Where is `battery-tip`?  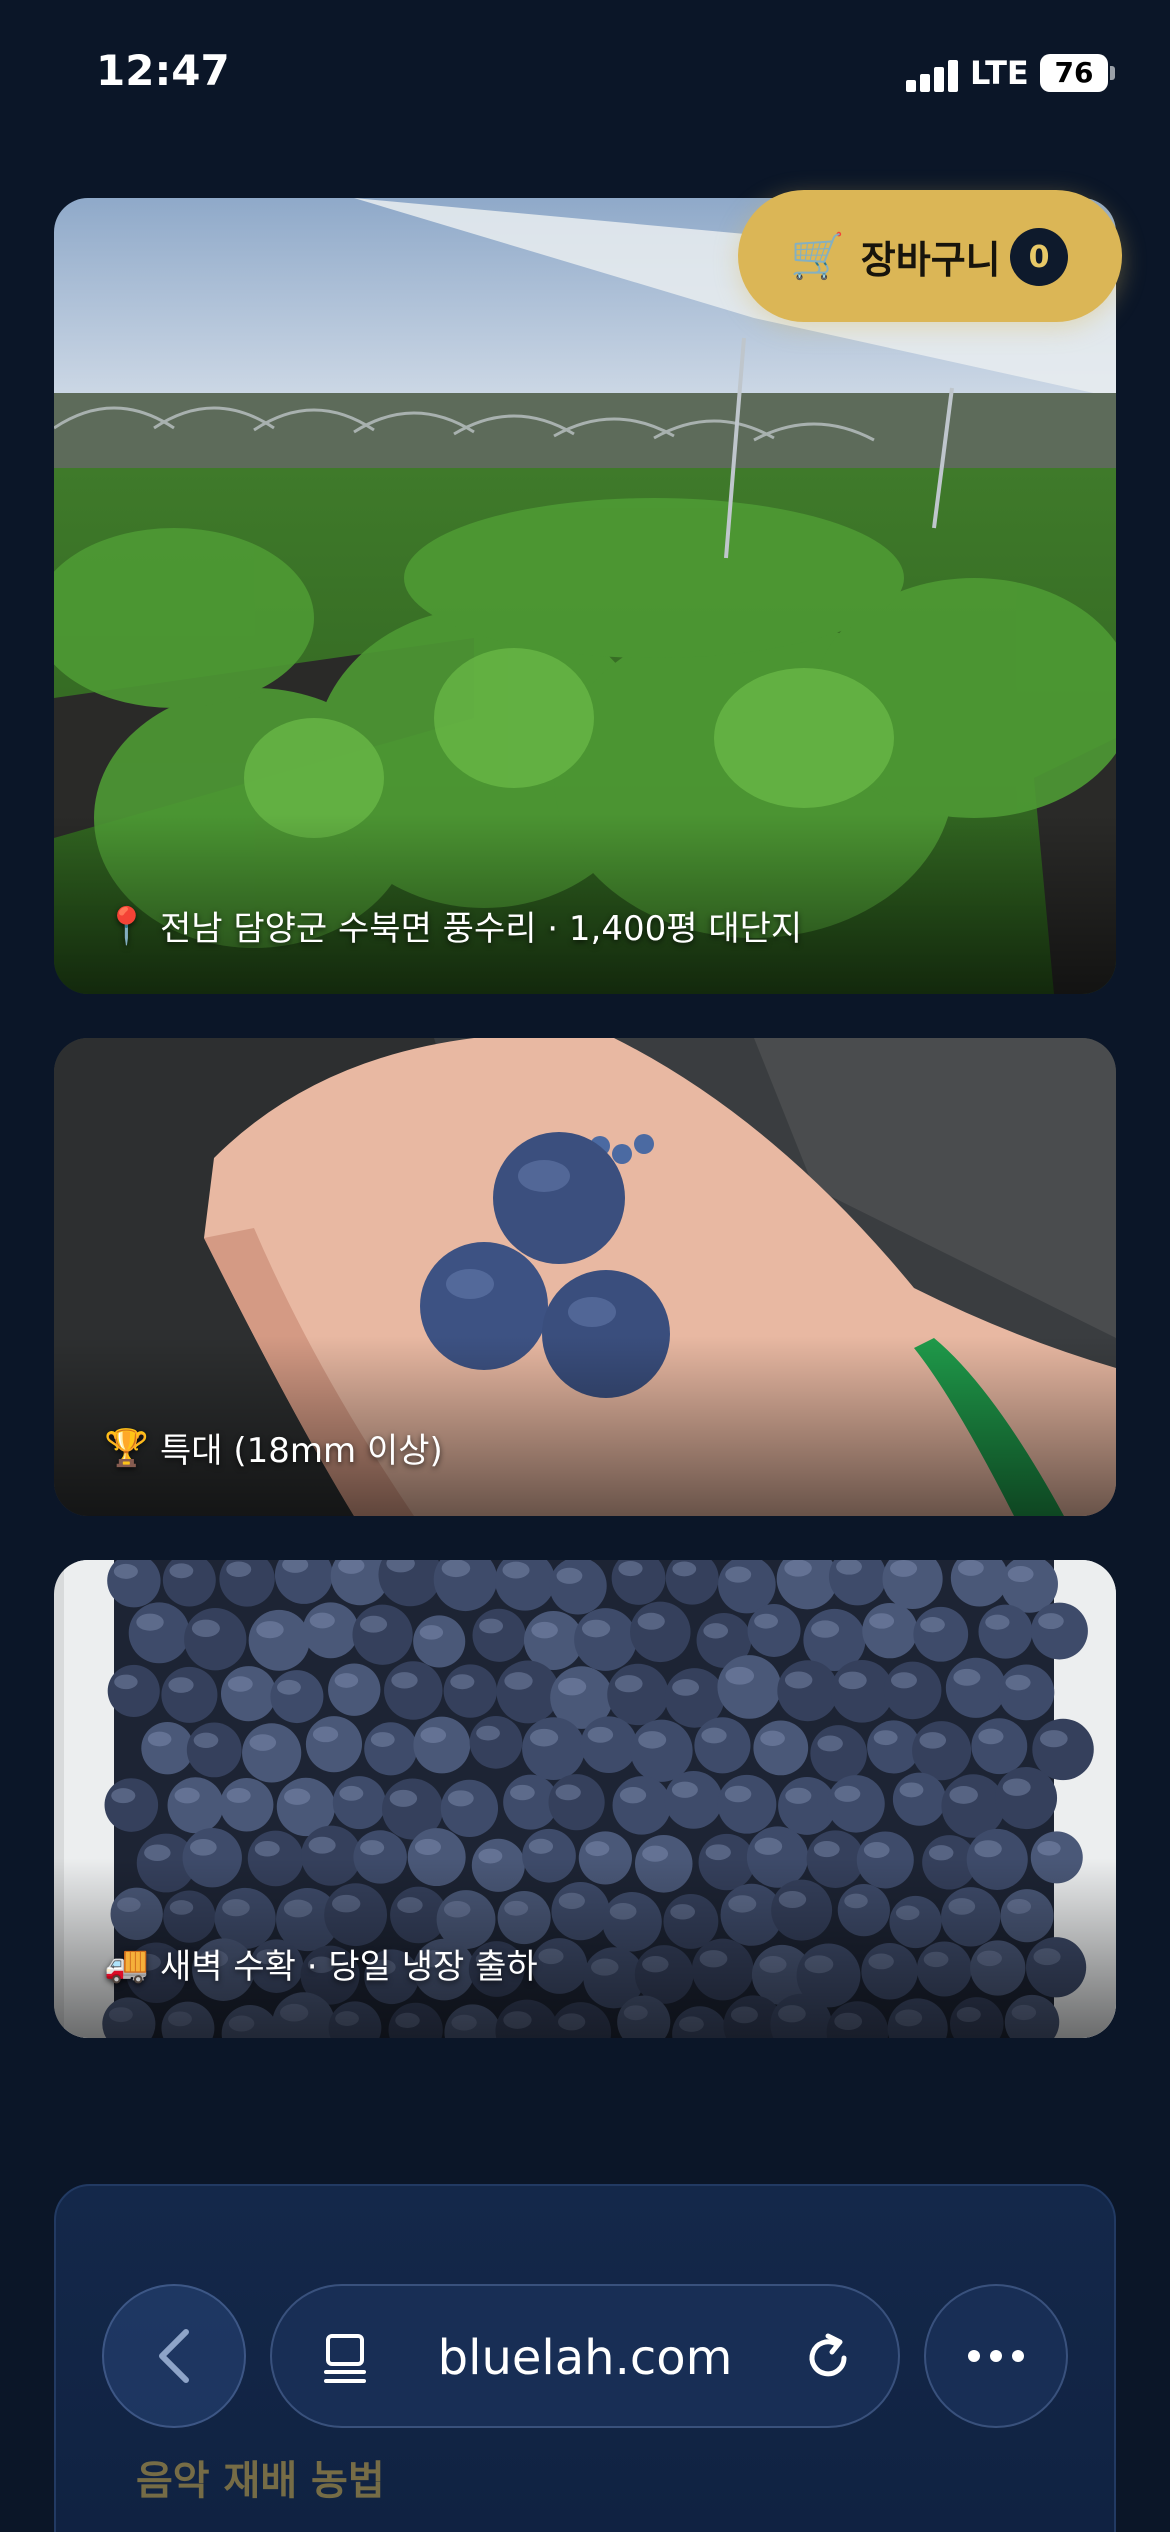
battery-tip is located at coordinates (1112, 73).